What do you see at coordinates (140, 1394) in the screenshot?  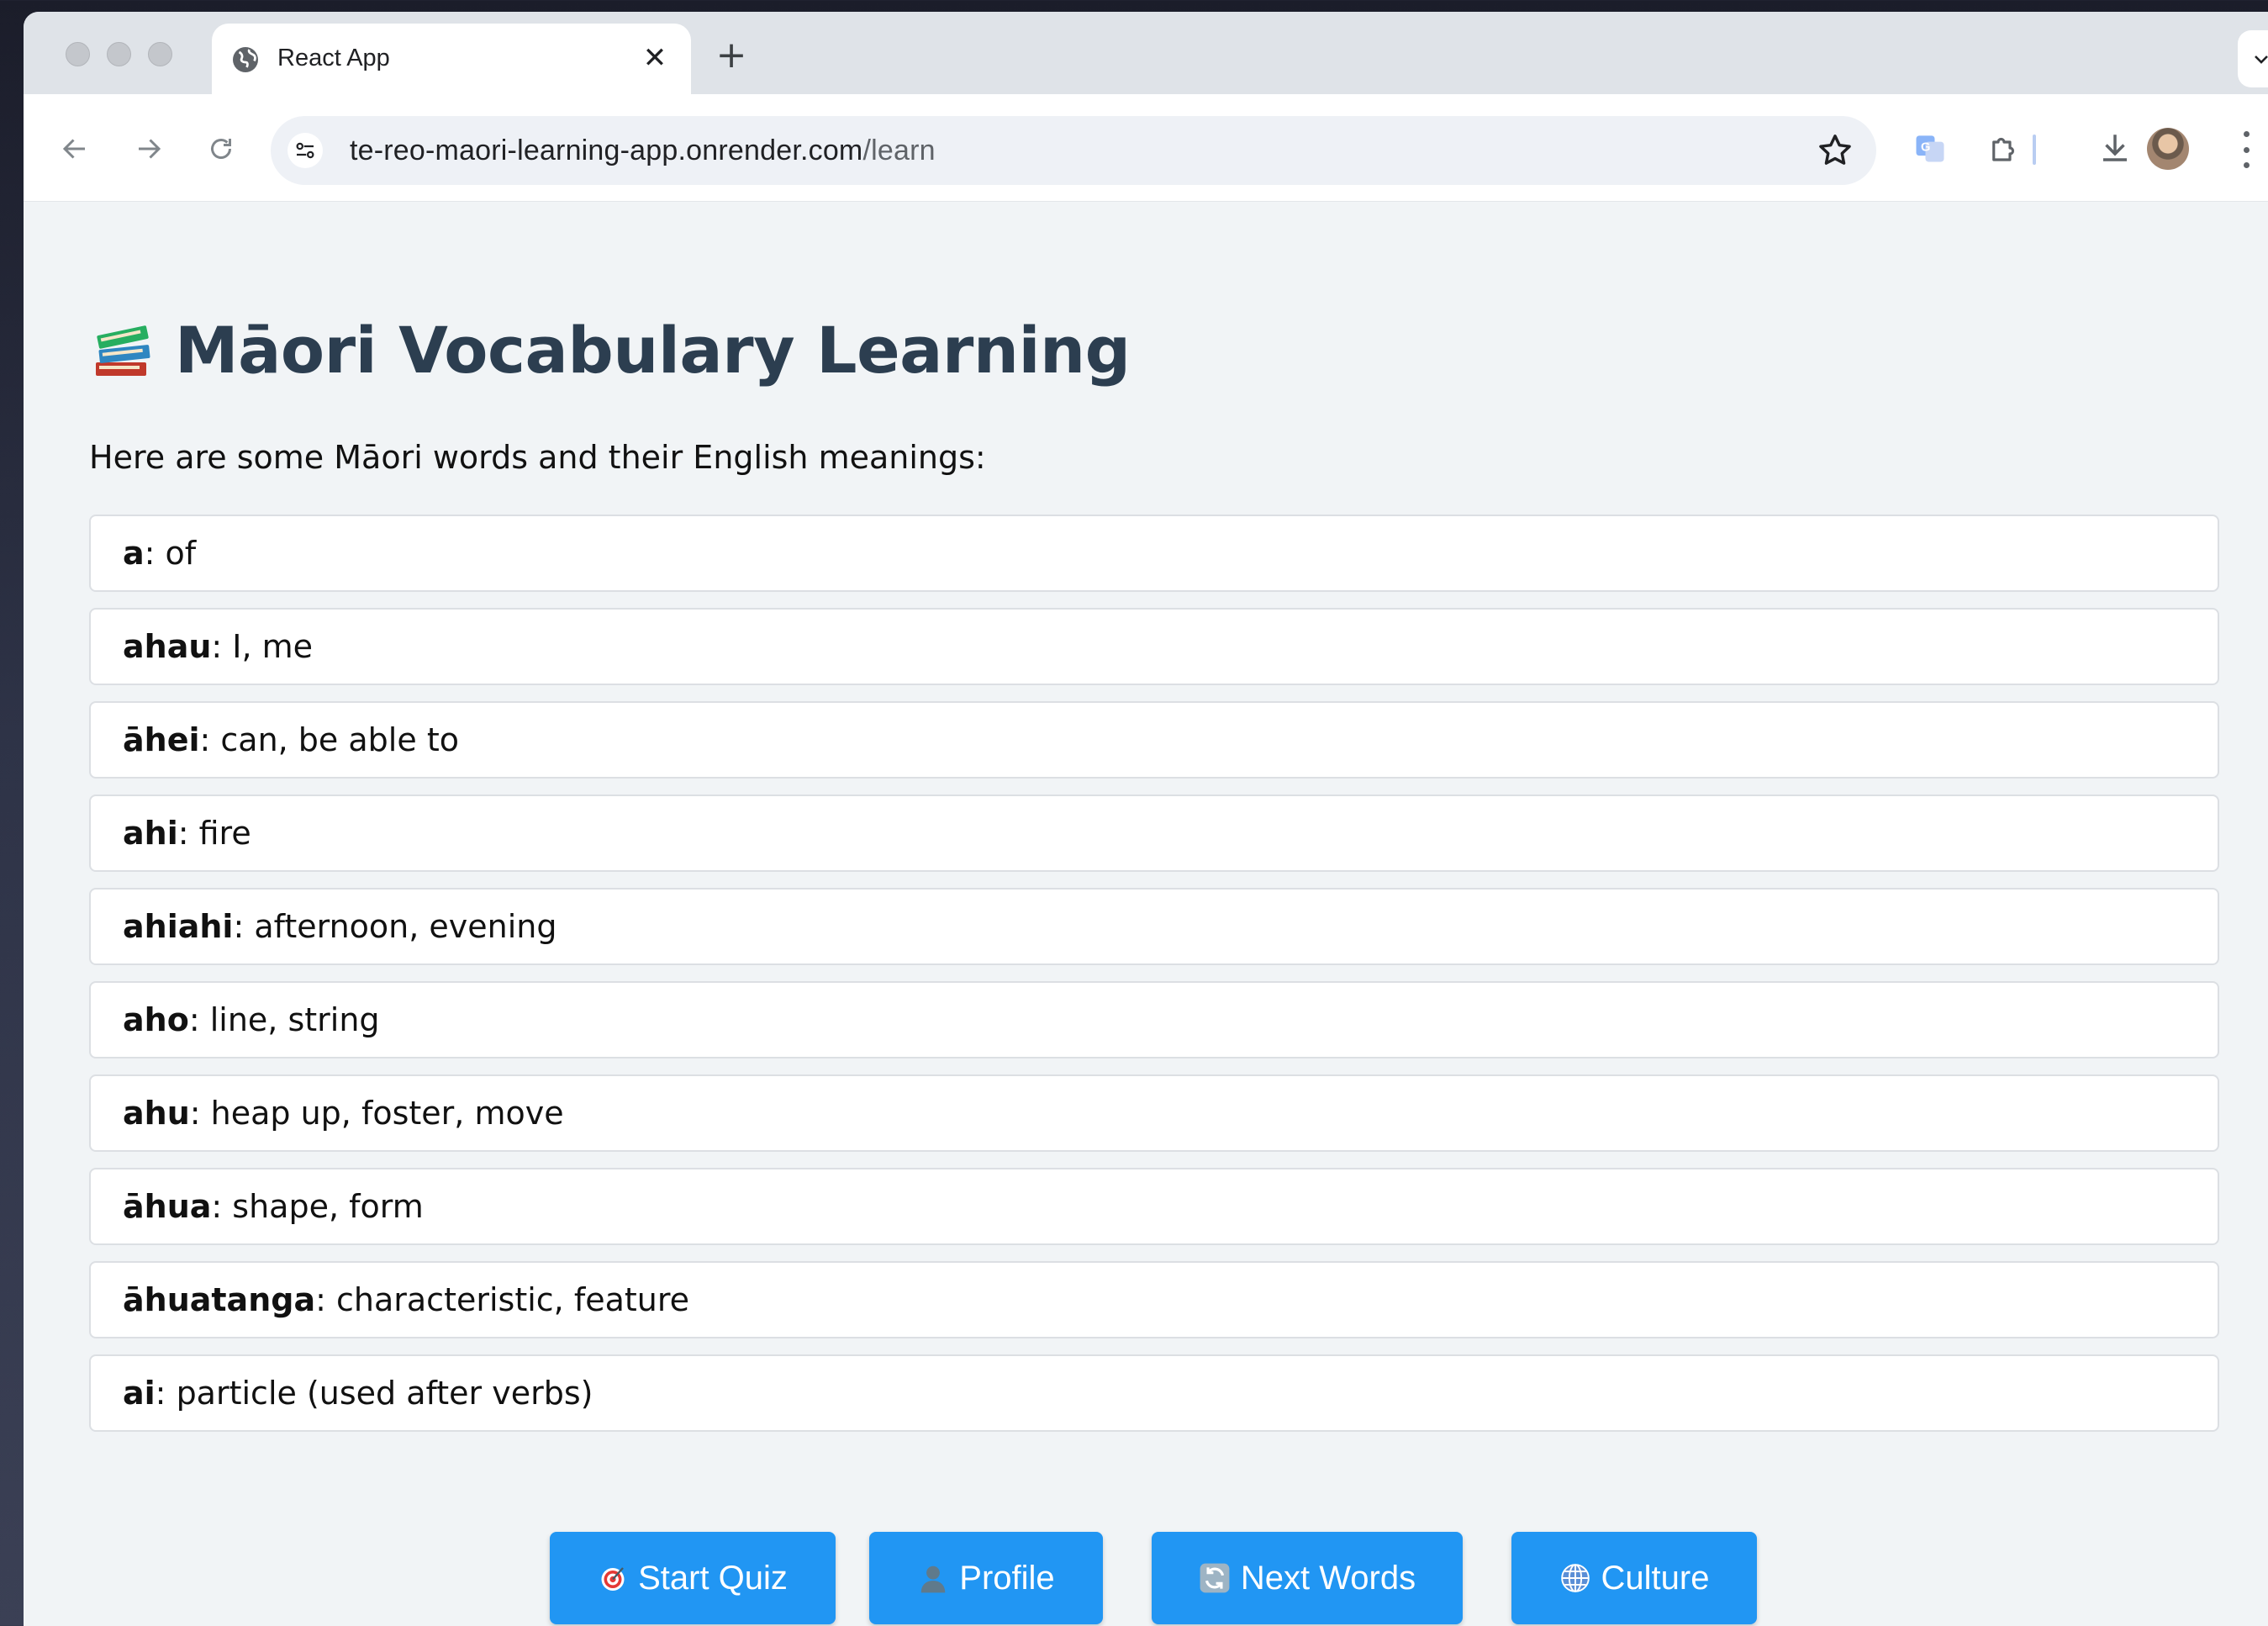 I see `maori-word: ai` at bounding box center [140, 1394].